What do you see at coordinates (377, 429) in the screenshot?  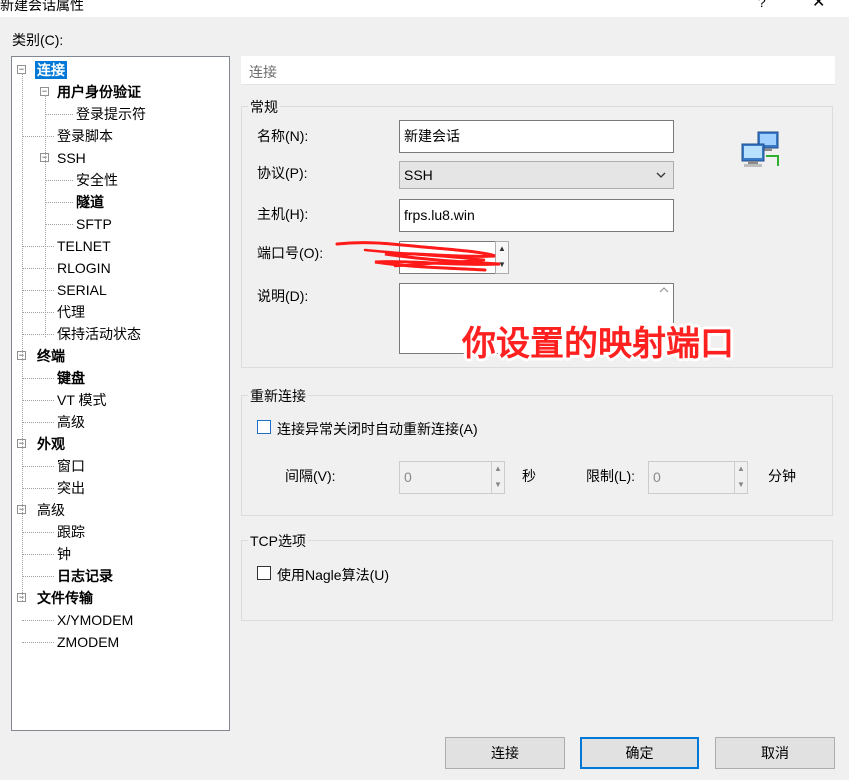 I see `auto-reconnect-label: 连接异常关闭时自动重新连接(A)` at bounding box center [377, 429].